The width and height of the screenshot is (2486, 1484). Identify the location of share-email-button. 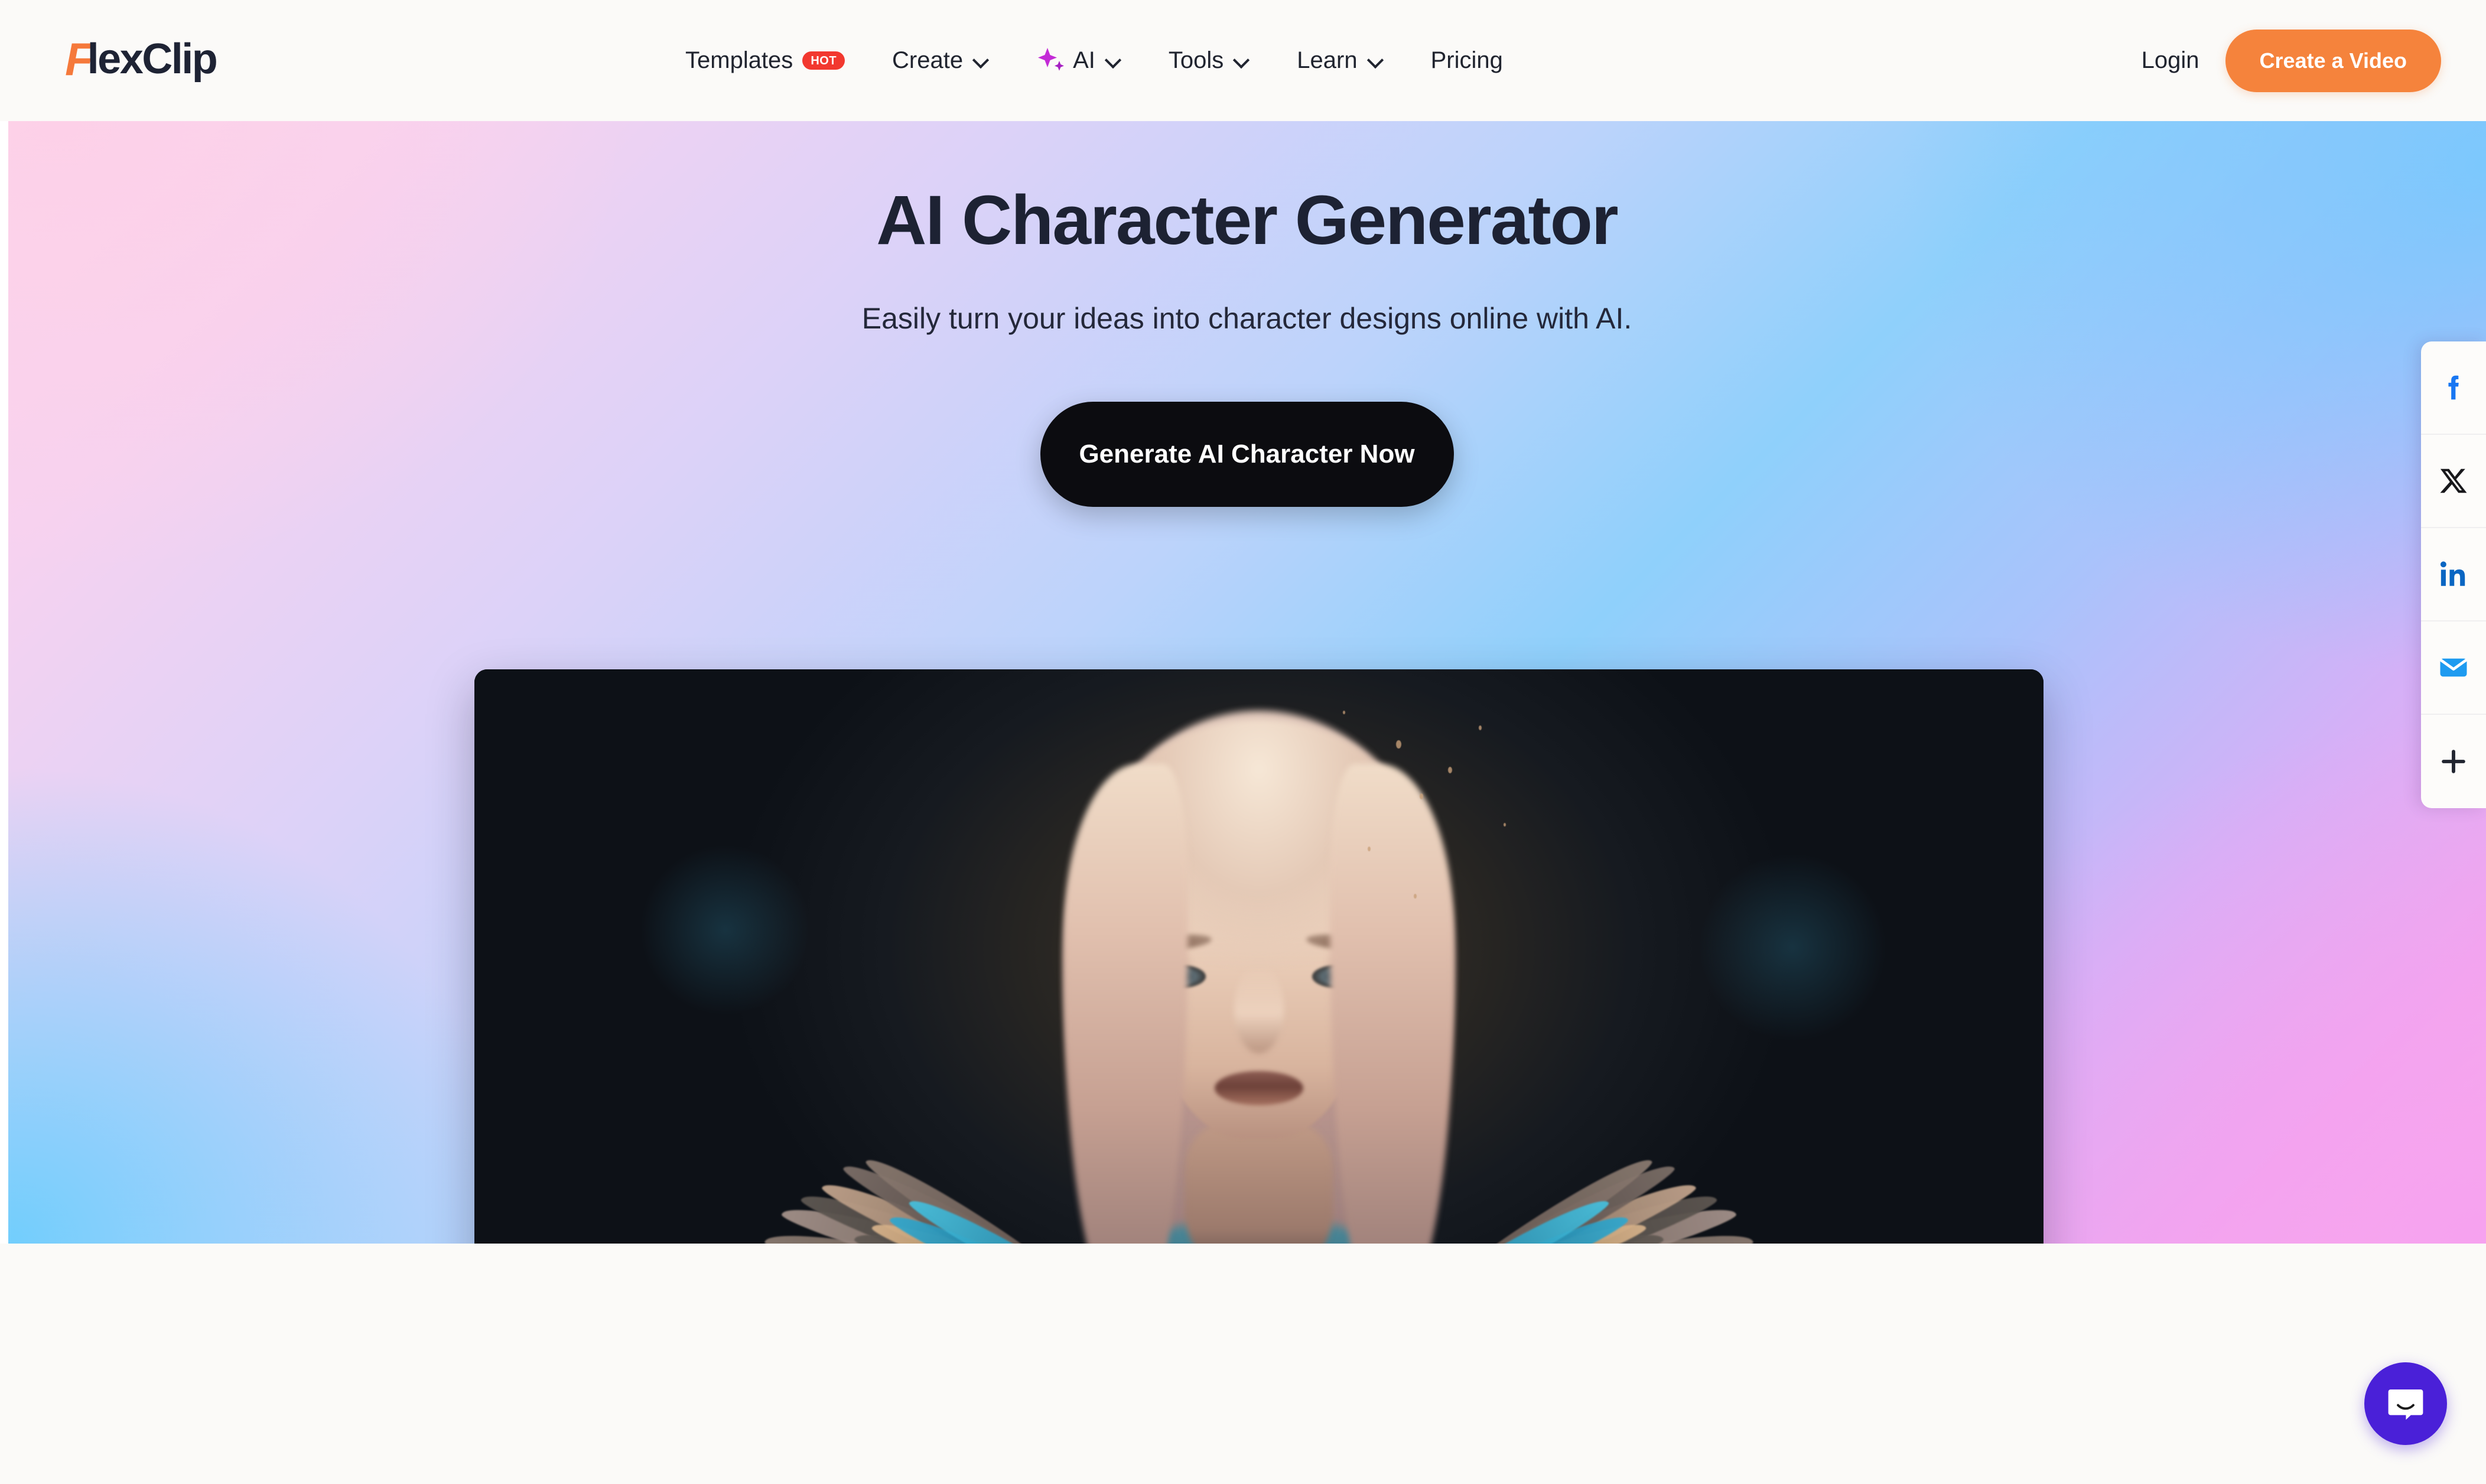
(2453, 668).